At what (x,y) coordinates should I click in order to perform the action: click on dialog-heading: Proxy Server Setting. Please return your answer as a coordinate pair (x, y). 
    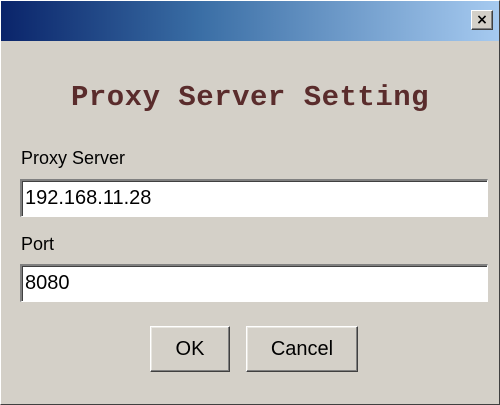
    Looking at the image, I should click on (250, 97).